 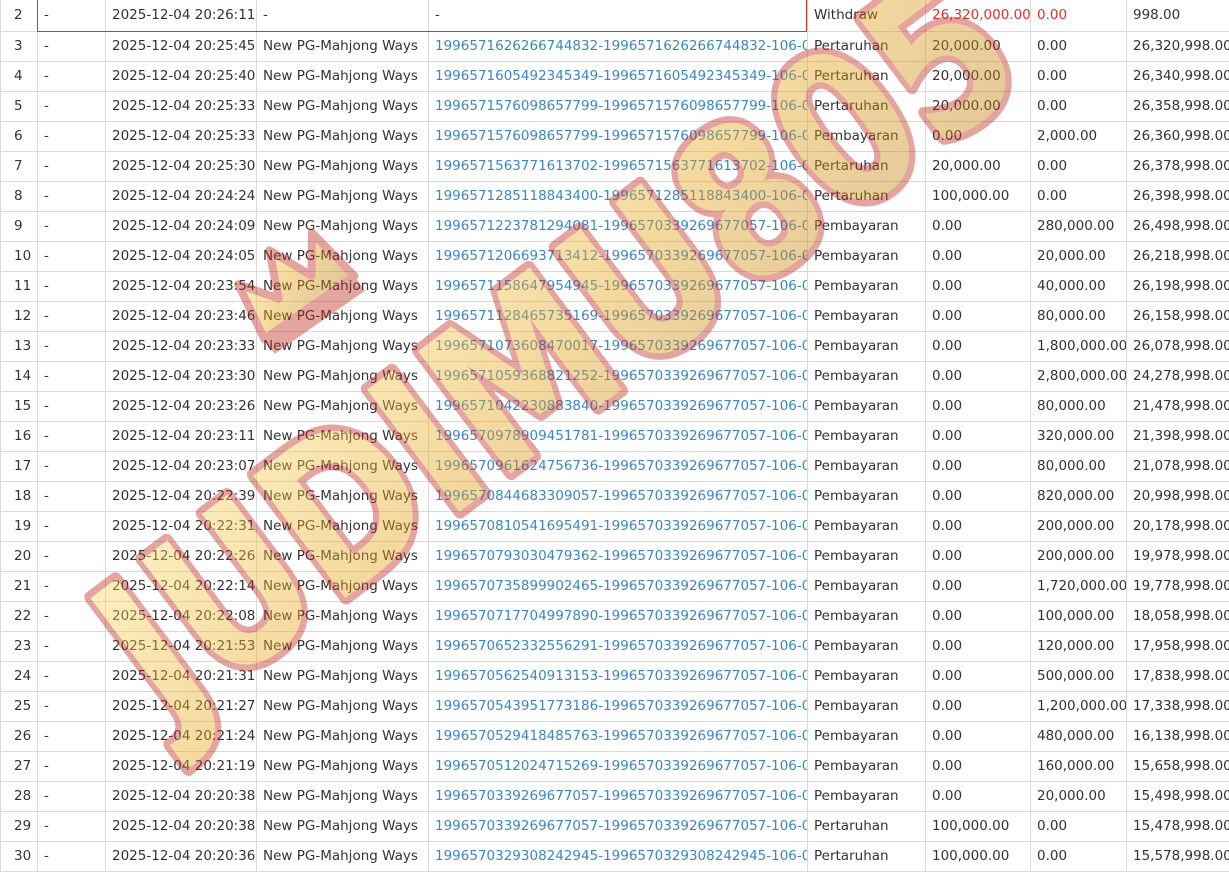 I want to click on row-number: 3, so click(x=19, y=46).